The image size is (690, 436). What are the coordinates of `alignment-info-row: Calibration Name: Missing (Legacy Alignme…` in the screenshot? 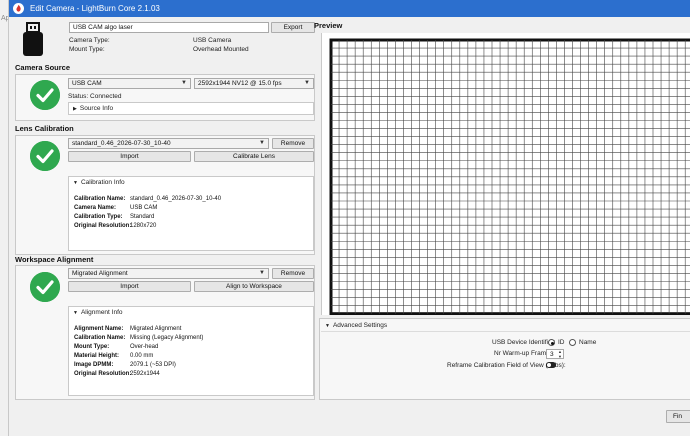 It's located at (139, 338).